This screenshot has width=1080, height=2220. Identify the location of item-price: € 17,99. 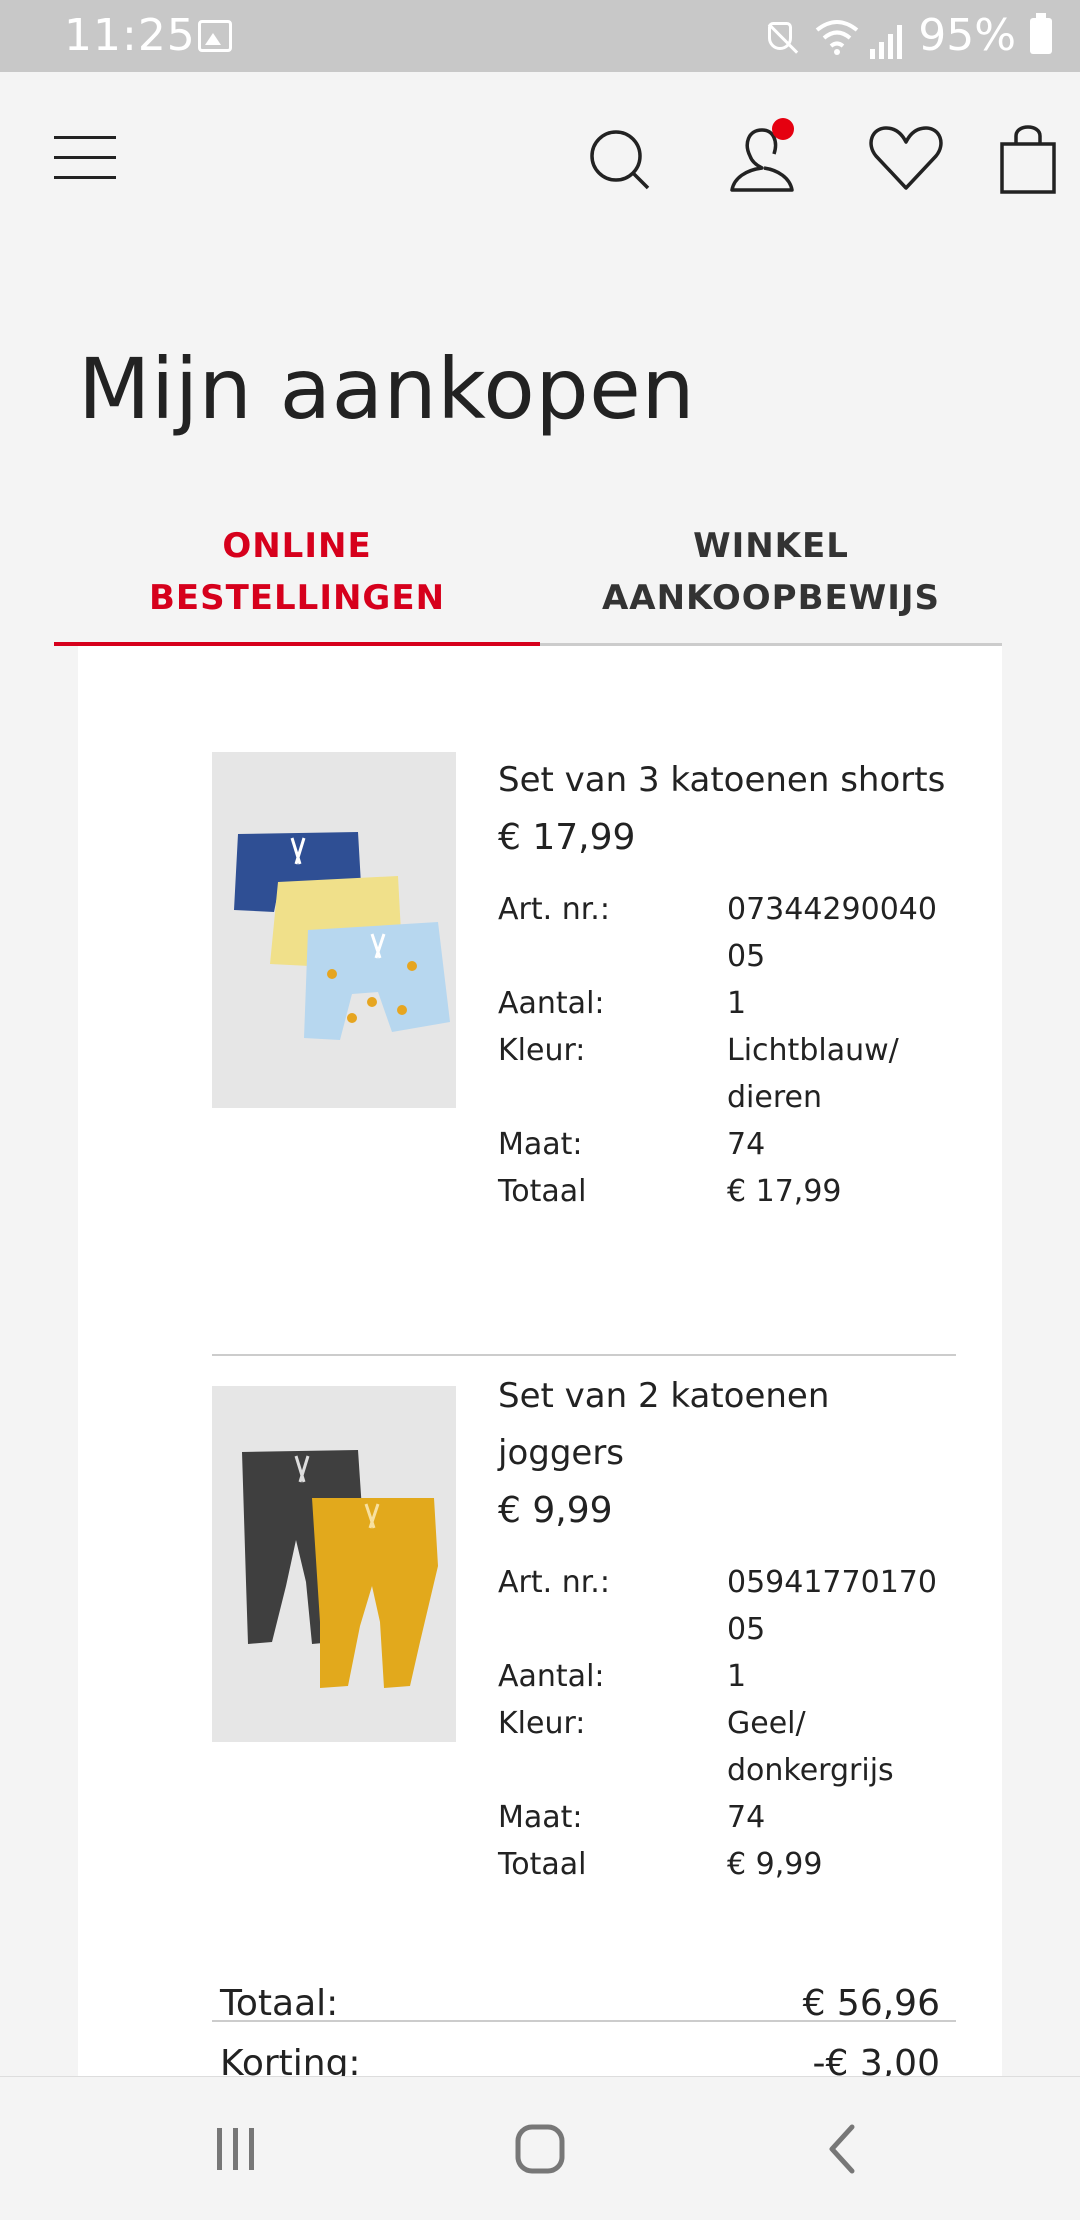
(567, 837).